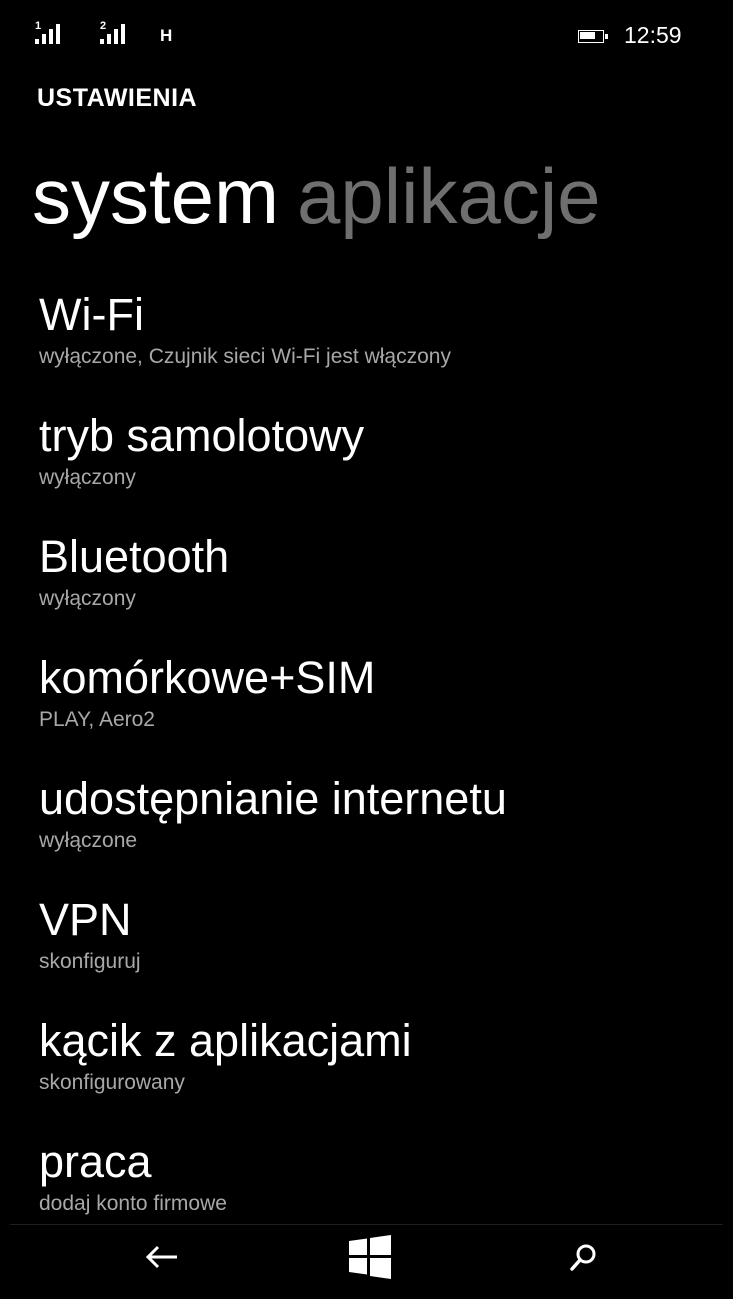 The width and height of the screenshot is (733, 1299). What do you see at coordinates (449, 196) in the screenshot?
I see `pivot-tab-aplikacje: aplikacje` at bounding box center [449, 196].